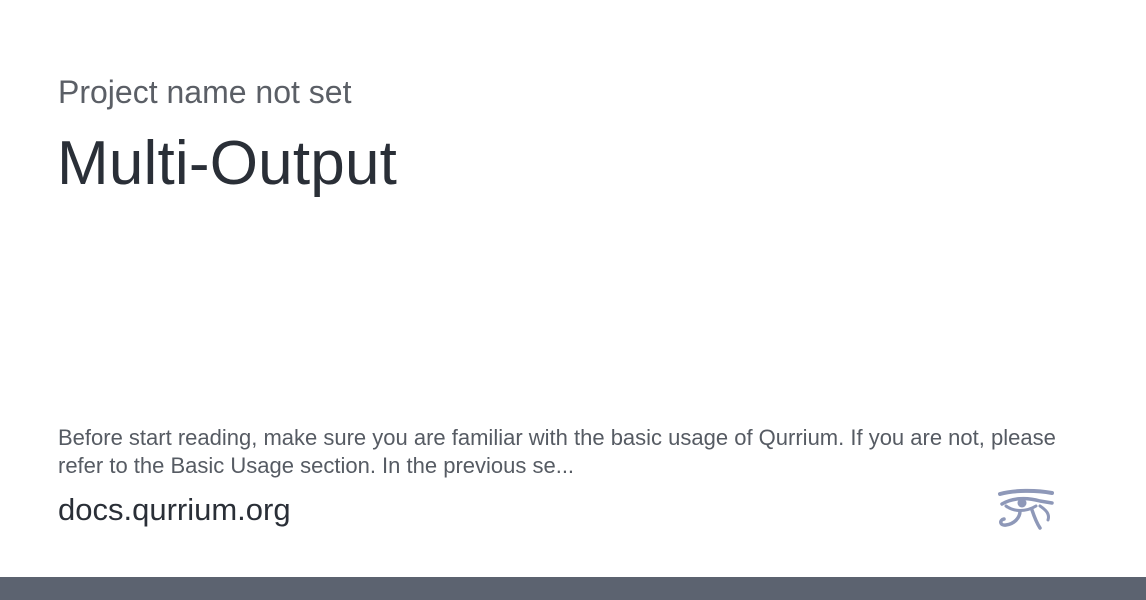  I want to click on footer-bar, so click(573, 588).